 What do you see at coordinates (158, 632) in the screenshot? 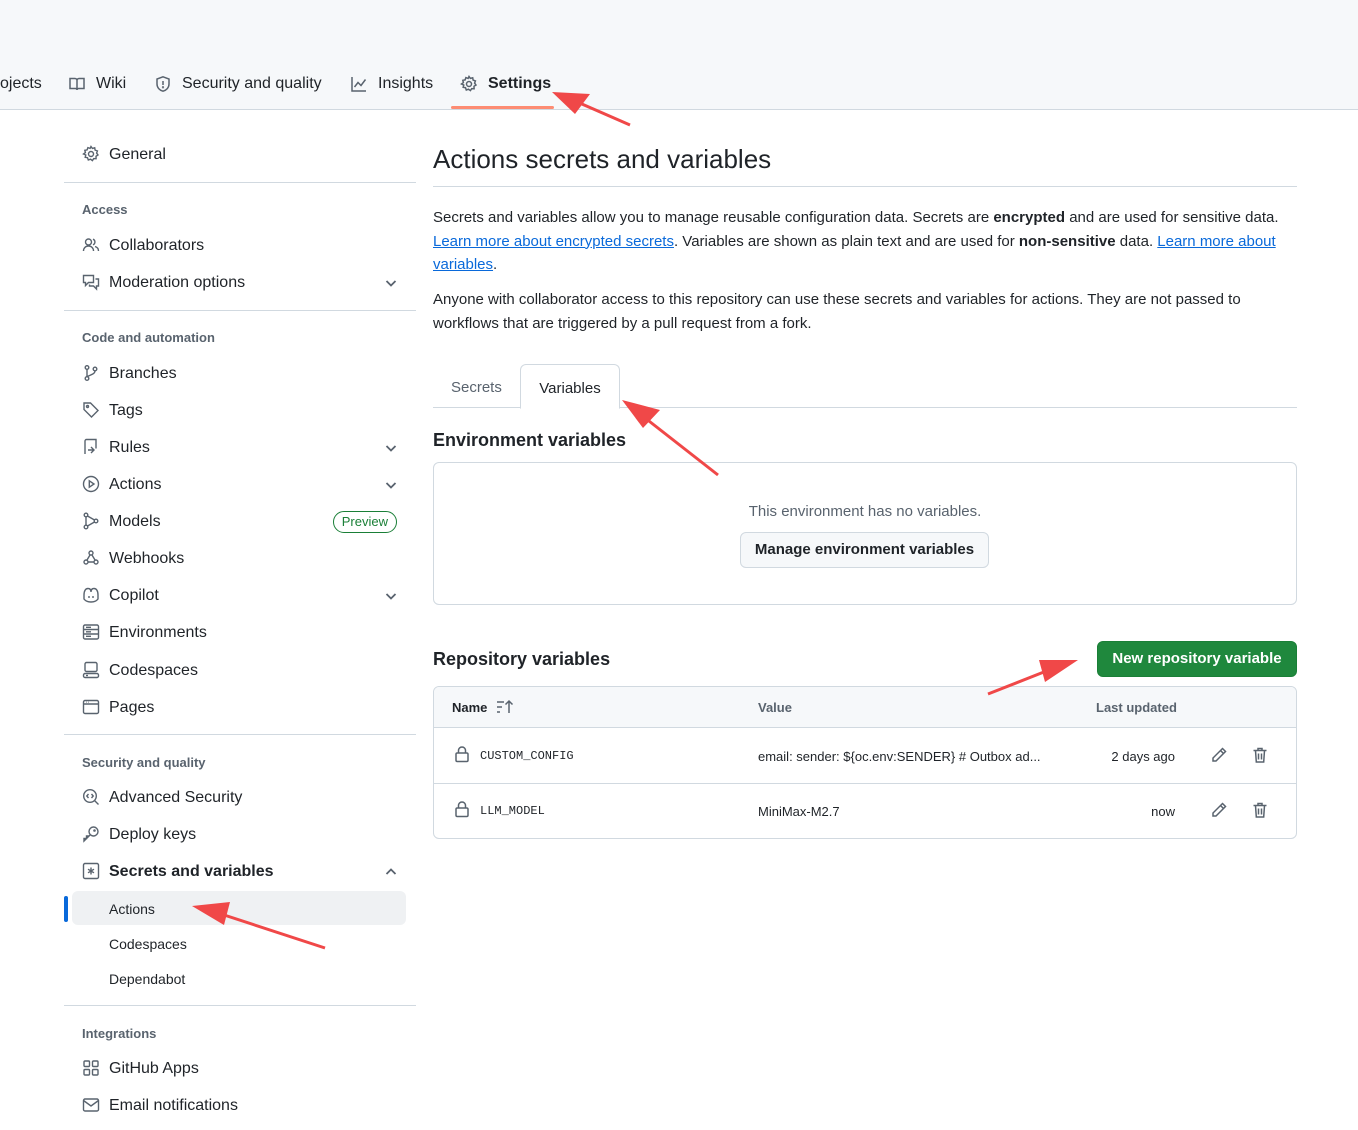
I see `sidebar-item-label: Environments` at bounding box center [158, 632].